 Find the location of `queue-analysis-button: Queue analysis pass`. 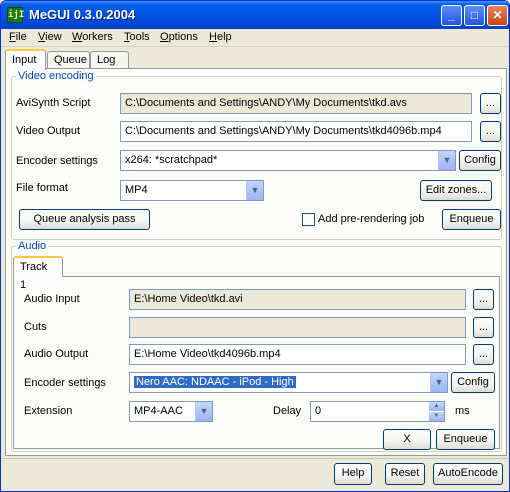

queue-analysis-button: Queue analysis pass is located at coordinates (84, 219).